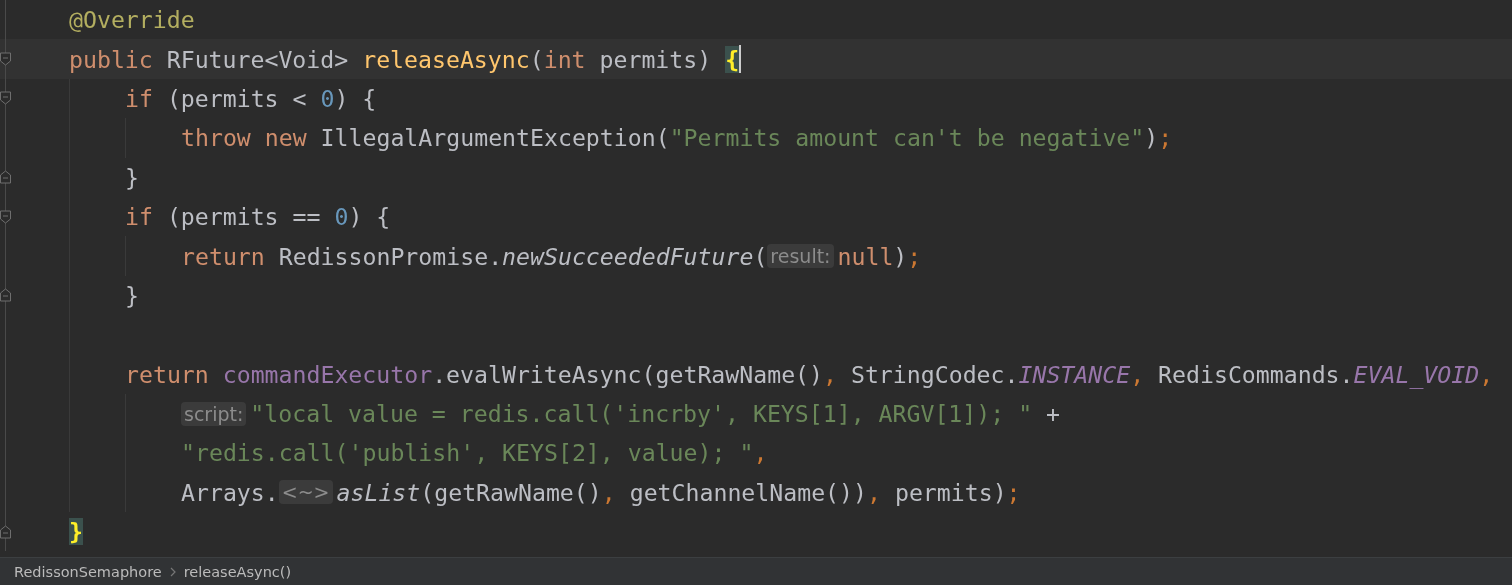  Describe the element at coordinates (237, 571) in the screenshot. I see `breadcrumb-item: releaseAsync()` at that location.